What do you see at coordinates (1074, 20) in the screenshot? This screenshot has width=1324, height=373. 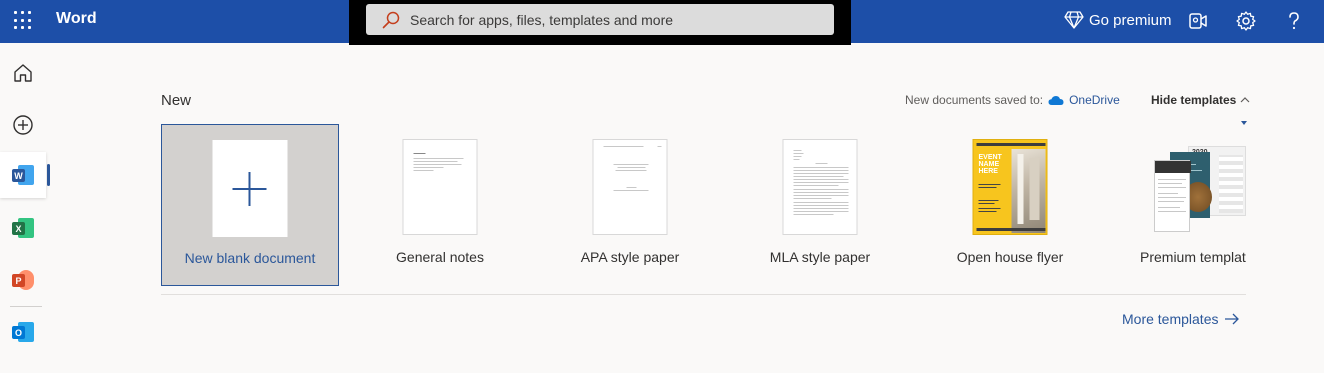 I see `diamond-icon` at bounding box center [1074, 20].